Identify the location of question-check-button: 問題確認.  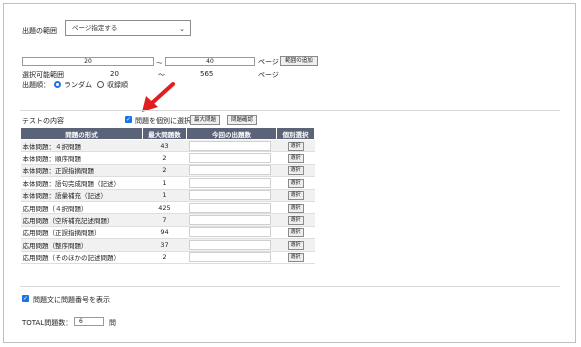
(242, 120).